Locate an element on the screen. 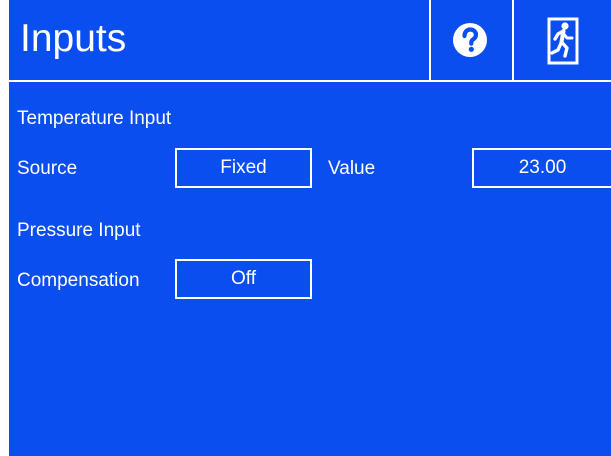 This screenshot has height=456, width=611. help-button is located at coordinates (469, 40).